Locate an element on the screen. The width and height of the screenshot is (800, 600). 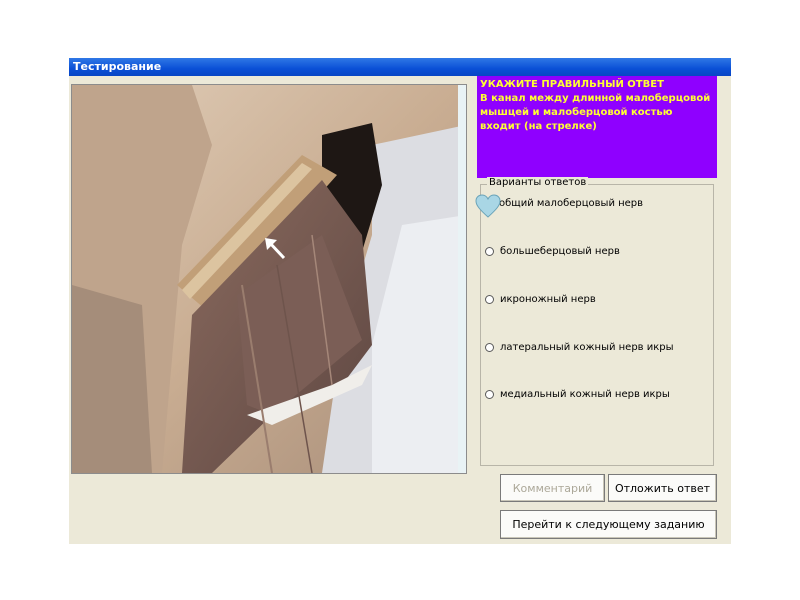
answer-option: большеберцовый нерв is located at coordinates (552, 251).